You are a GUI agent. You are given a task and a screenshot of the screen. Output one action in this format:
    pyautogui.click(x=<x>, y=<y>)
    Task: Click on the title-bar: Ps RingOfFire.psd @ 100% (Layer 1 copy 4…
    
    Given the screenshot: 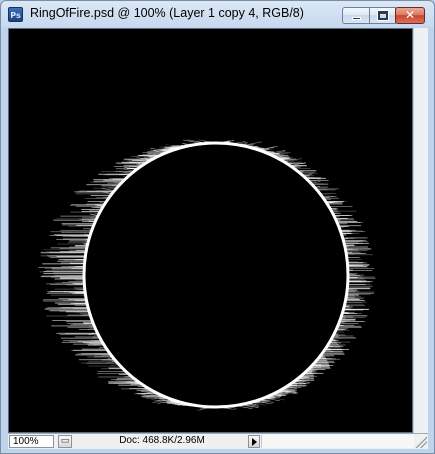 What is the action you would take?
    pyautogui.click(x=217, y=14)
    